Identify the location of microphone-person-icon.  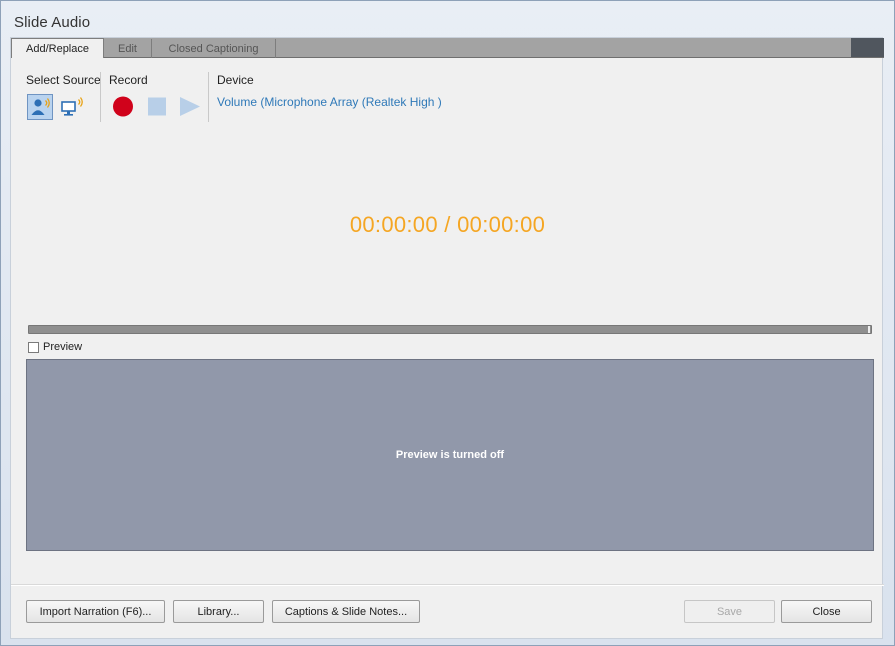
(40, 107).